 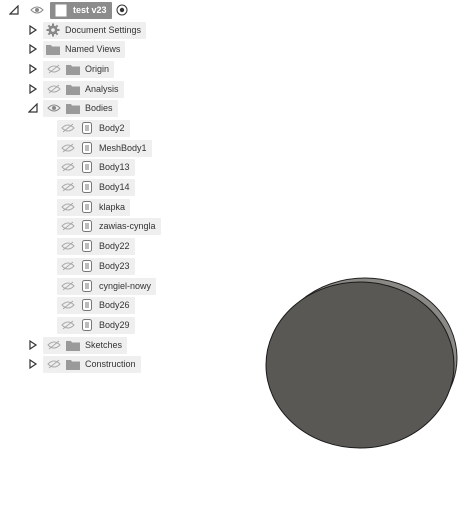 What do you see at coordinates (114, 245) in the screenshot?
I see `body-label: Body22` at bounding box center [114, 245].